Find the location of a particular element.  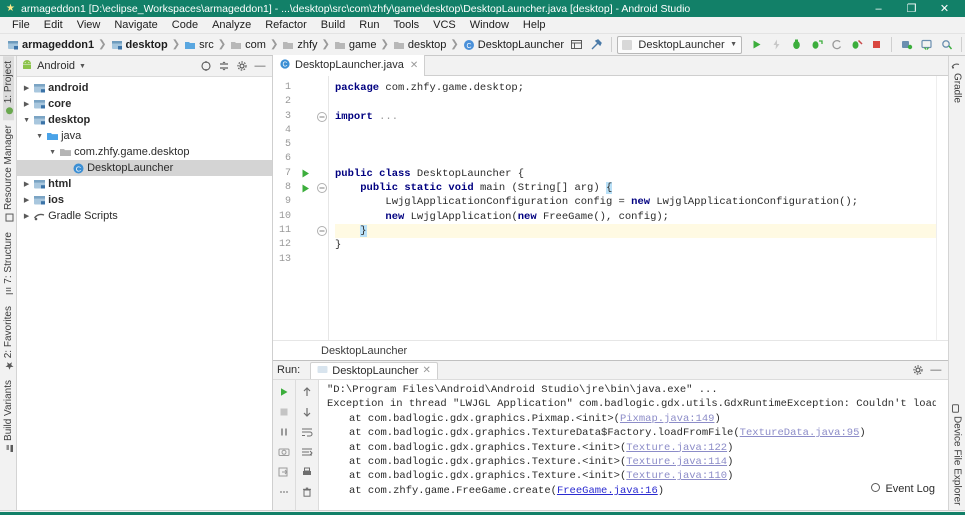

breadcrumb-item-game: game is located at coordinates (355, 45).